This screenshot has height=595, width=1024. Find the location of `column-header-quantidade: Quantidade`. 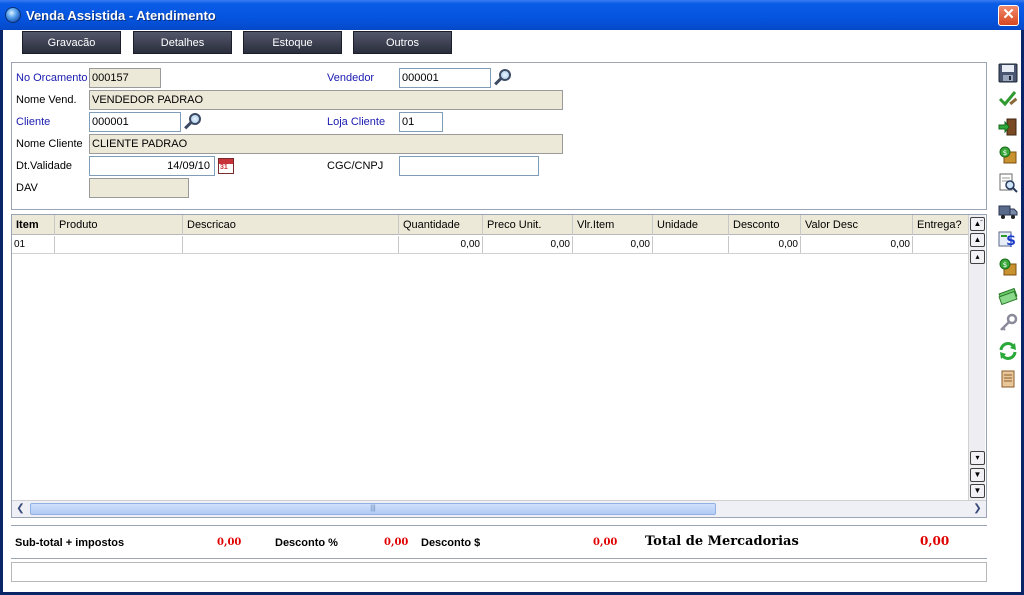

column-header-quantidade: Quantidade is located at coordinates (441, 225).